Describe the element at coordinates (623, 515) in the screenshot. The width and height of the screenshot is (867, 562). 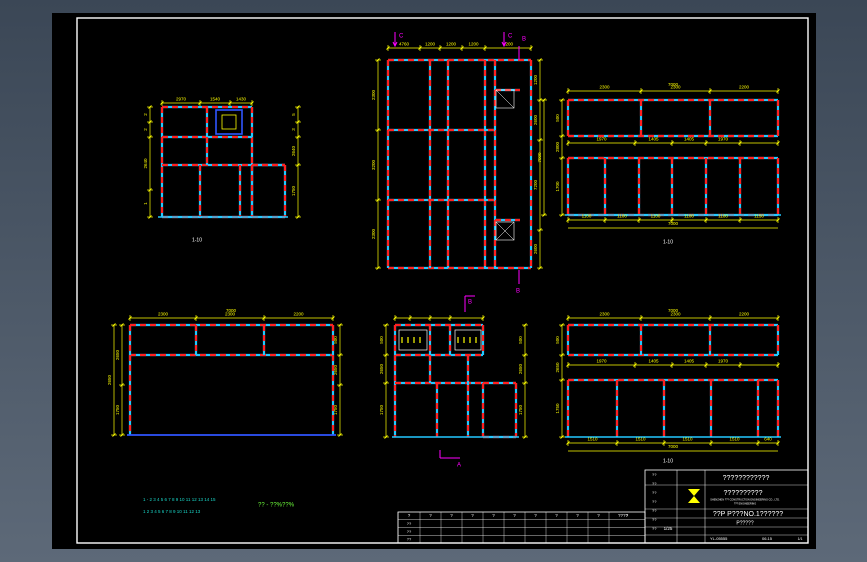
I see `revision-header: ????` at that location.